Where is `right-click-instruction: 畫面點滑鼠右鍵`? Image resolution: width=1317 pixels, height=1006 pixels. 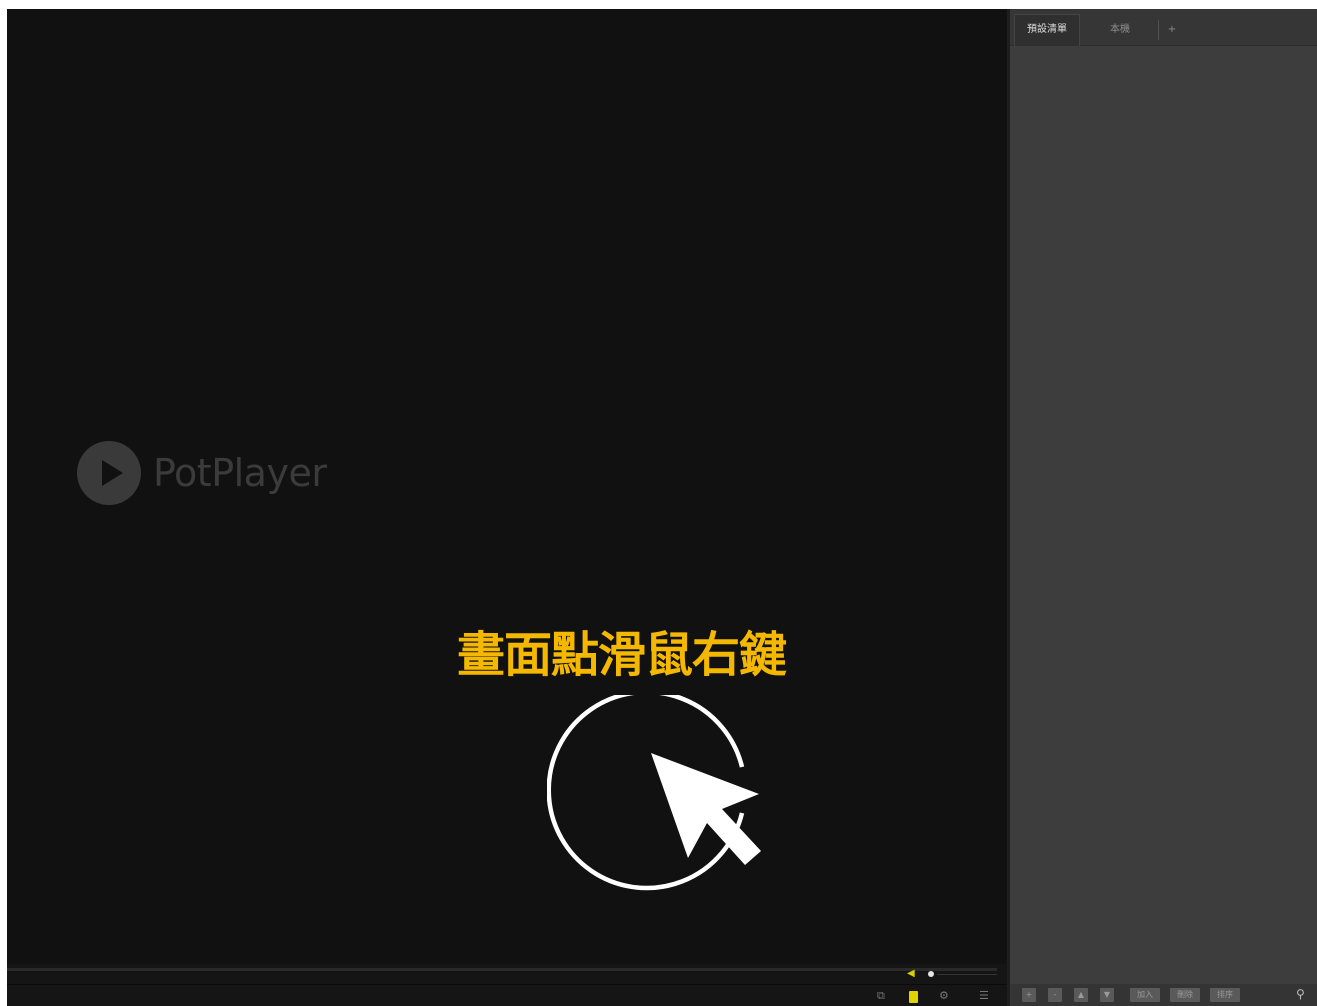
right-click-instruction: 畫面點滑鼠右鍵 is located at coordinates (622, 655).